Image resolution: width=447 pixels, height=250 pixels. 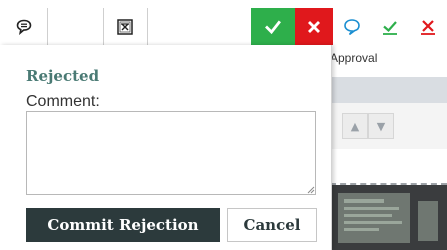 I want to click on move-up-button: ▲, so click(x=355, y=126).